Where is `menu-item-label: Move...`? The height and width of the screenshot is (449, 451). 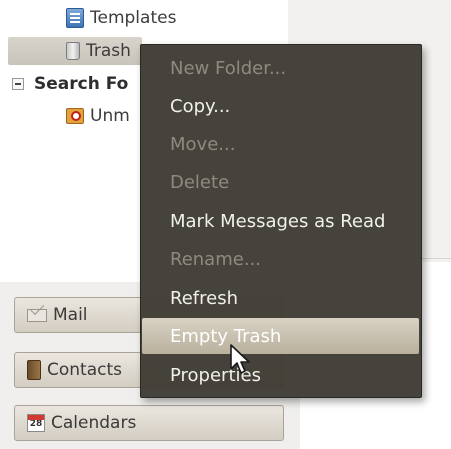 menu-item-label: Move... is located at coordinates (203, 144).